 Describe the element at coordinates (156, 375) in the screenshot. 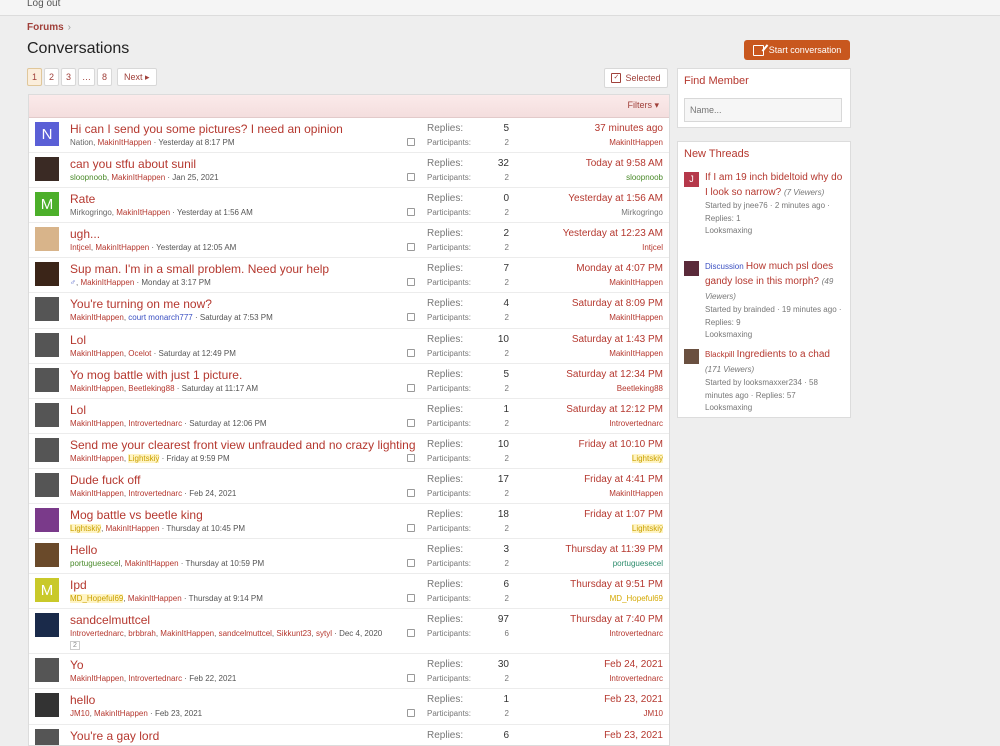

I see `conversation-title: Yo mog battle with just 1 picture.` at that location.